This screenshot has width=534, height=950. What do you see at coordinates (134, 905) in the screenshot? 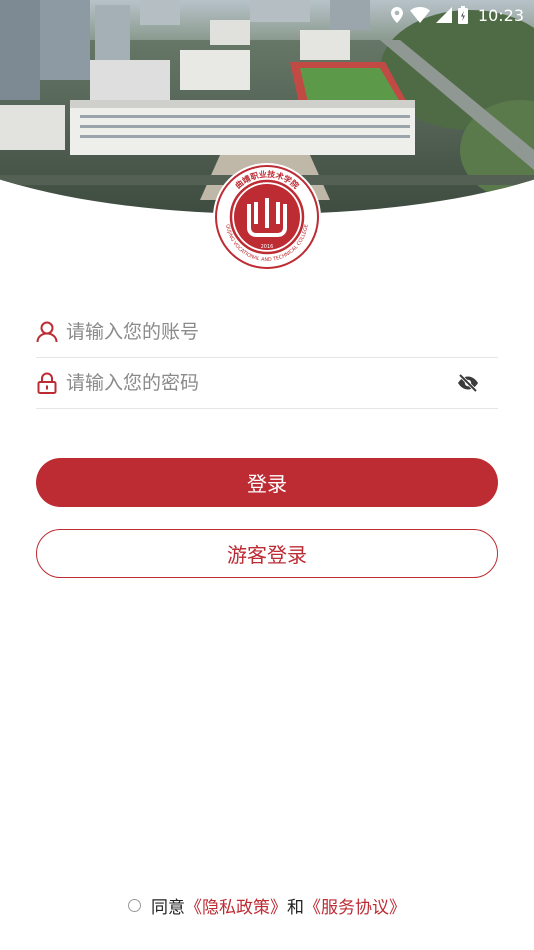
I see `agree-checkbox` at bounding box center [134, 905].